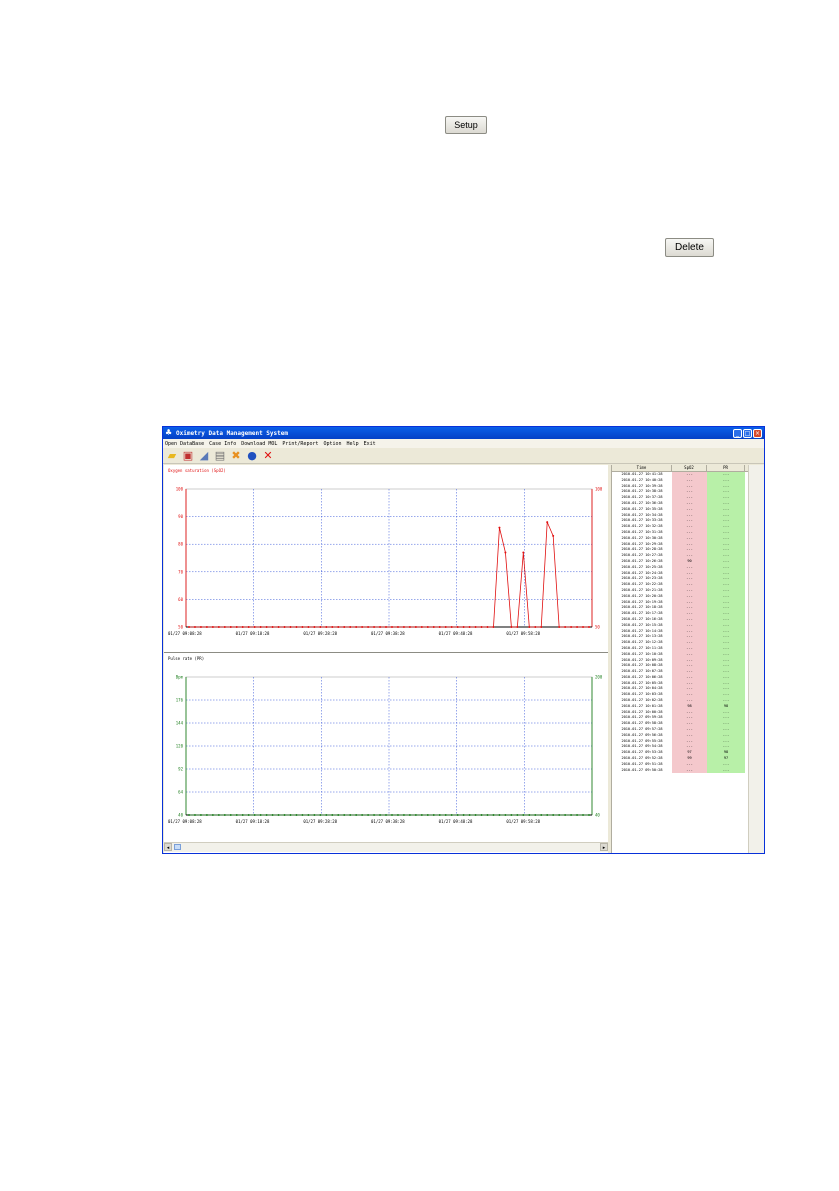 The image size is (839, 1191). I want to click on table-header: Time SpO2 PR, so click(688, 468).